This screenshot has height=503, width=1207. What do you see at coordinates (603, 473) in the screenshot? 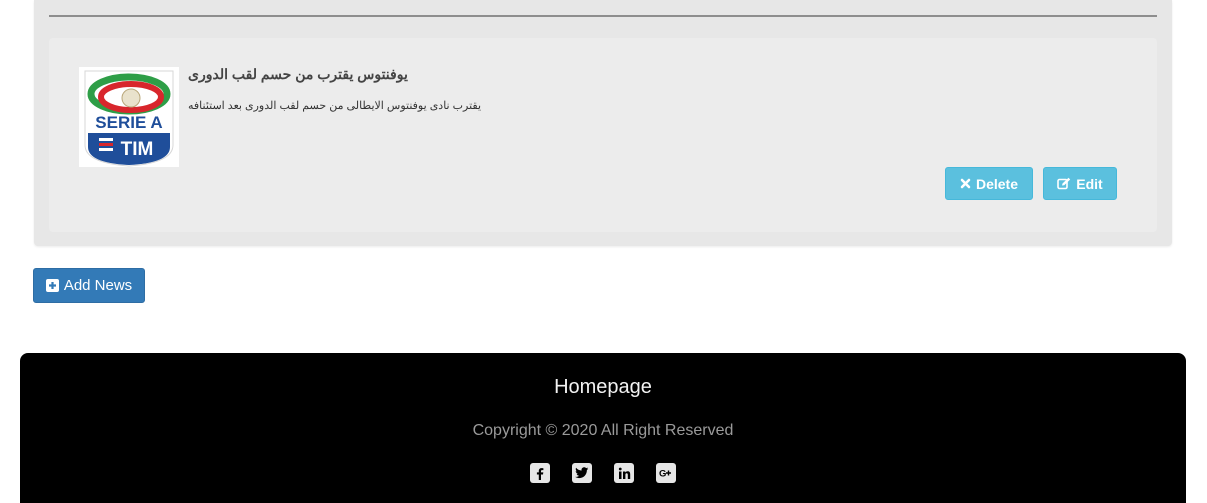
I see `social-links: G` at bounding box center [603, 473].